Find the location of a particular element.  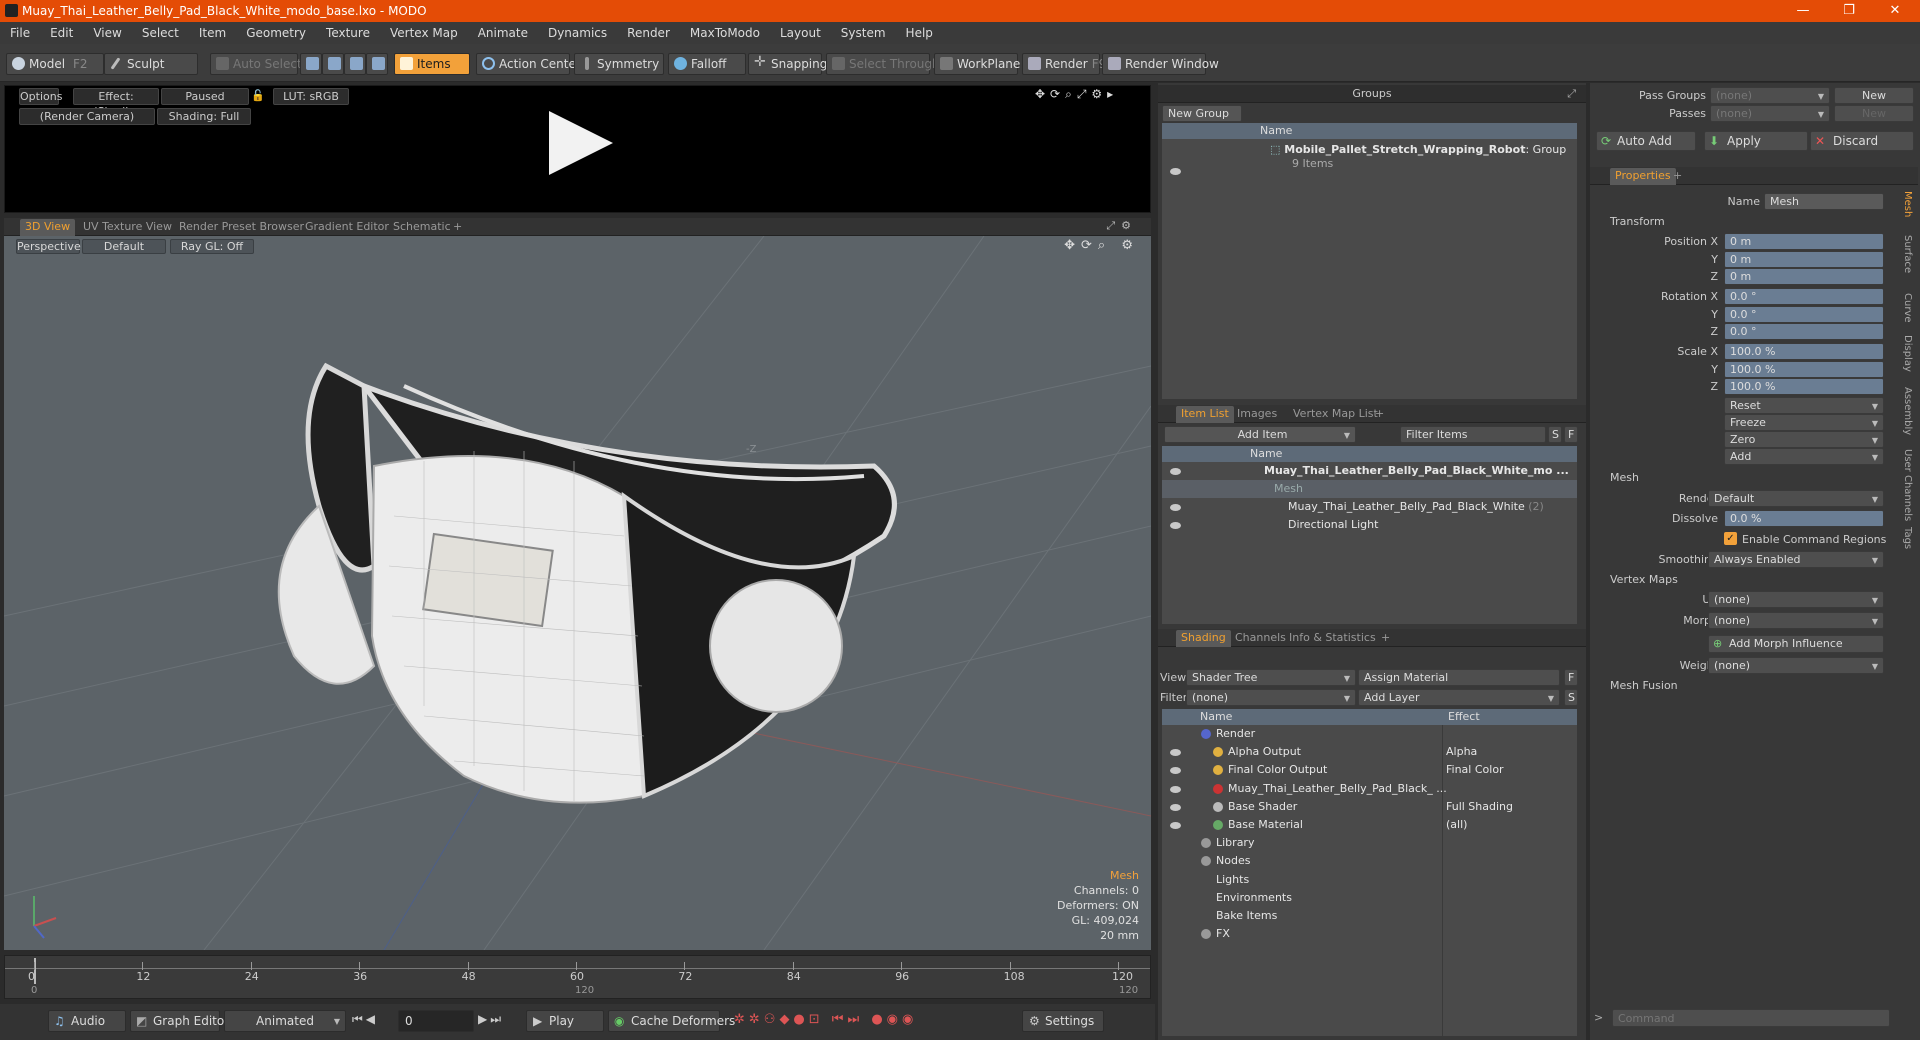

transport-forward-icons: ▶⏭ is located at coordinates (491, 1019).